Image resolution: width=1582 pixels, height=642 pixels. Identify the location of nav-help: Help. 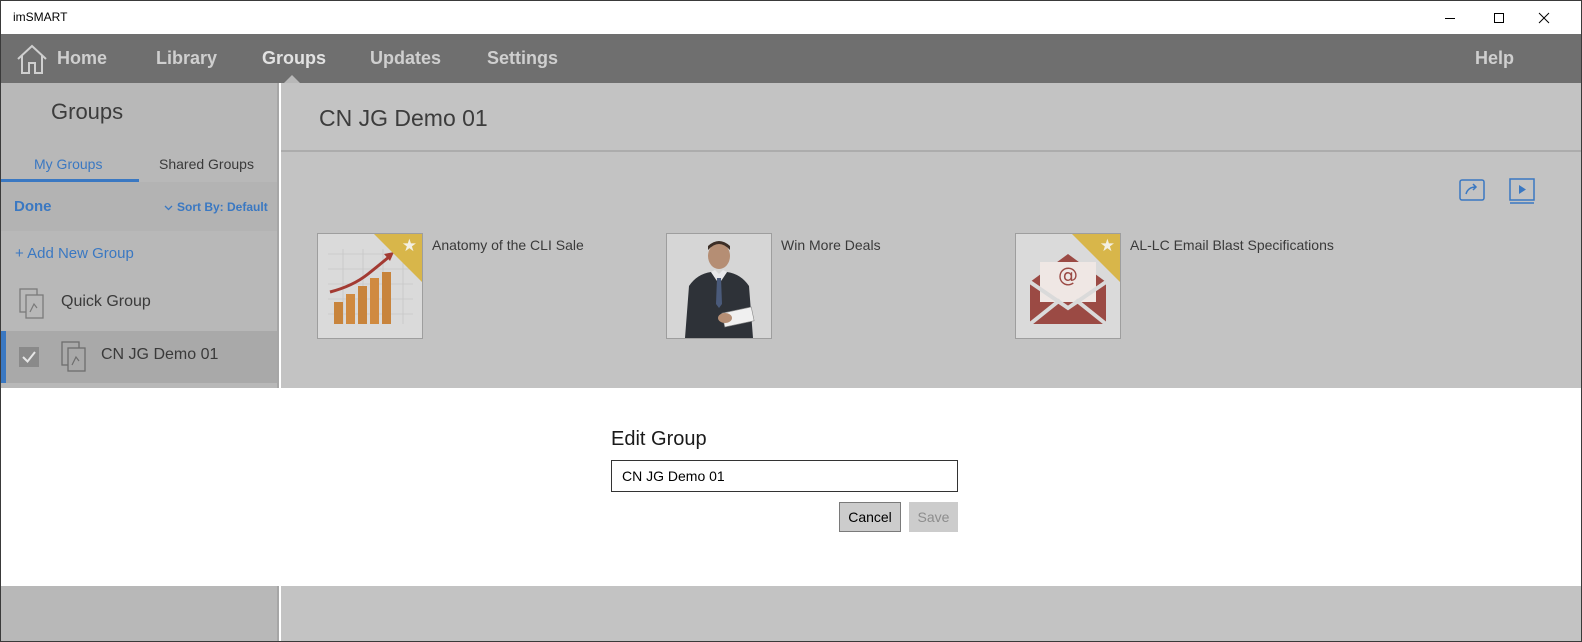
(1494, 58).